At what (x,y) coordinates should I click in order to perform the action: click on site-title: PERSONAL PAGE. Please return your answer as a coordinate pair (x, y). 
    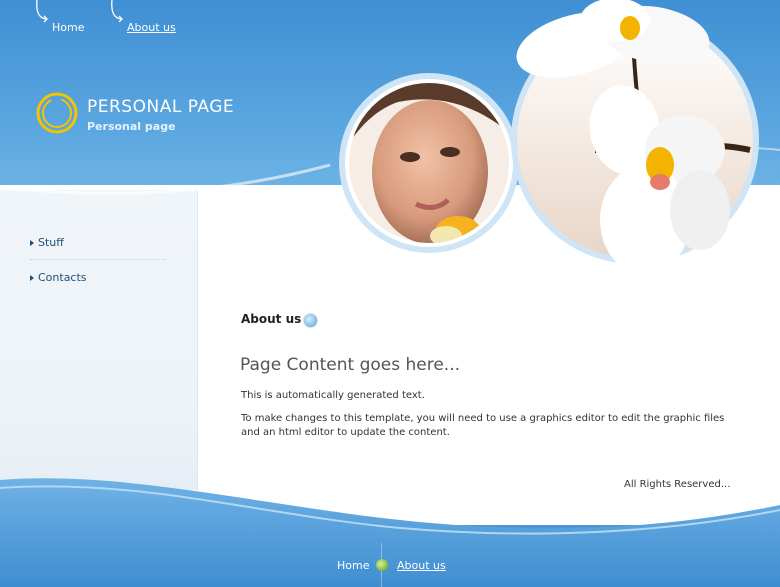
    Looking at the image, I should click on (161, 107).